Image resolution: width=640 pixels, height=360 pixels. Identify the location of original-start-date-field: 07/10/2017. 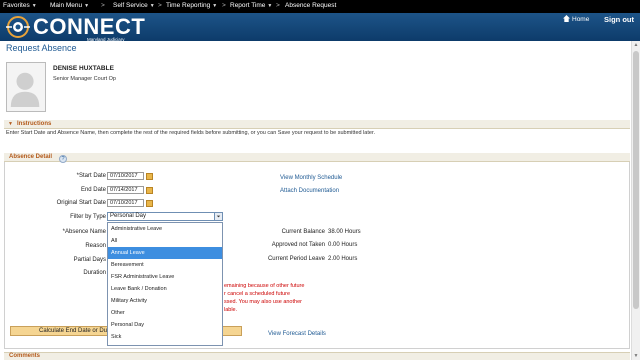
(125, 203).